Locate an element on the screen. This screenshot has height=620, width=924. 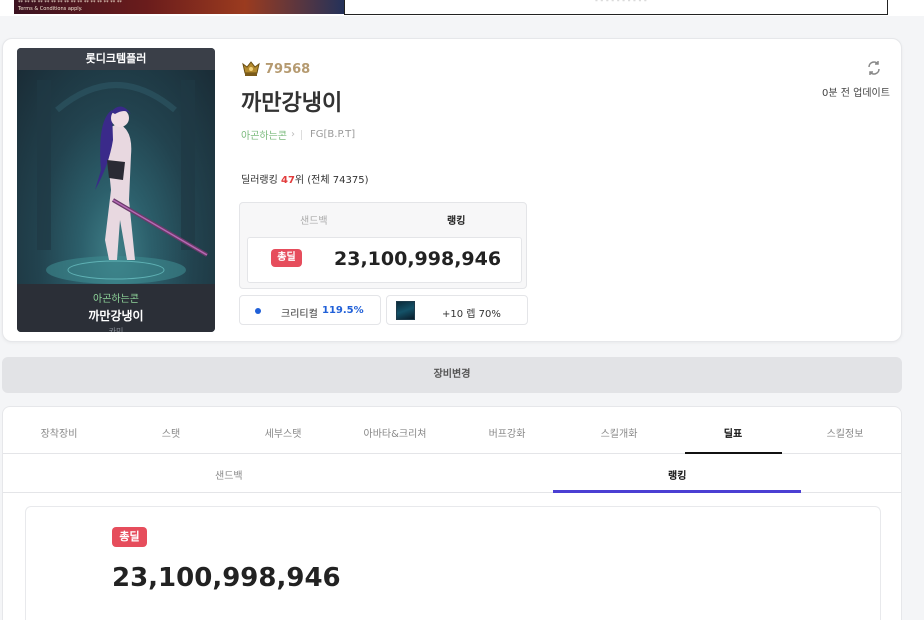
ranking-number: 47 is located at coordinates (287, 180).